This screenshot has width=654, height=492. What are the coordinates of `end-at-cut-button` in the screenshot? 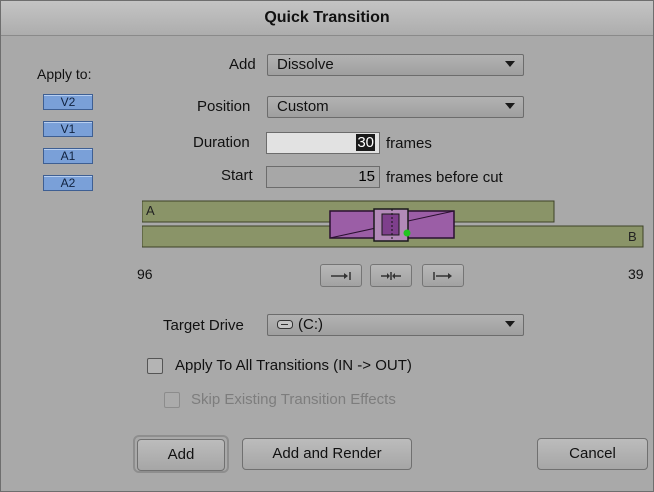 It's located at (341, 275).